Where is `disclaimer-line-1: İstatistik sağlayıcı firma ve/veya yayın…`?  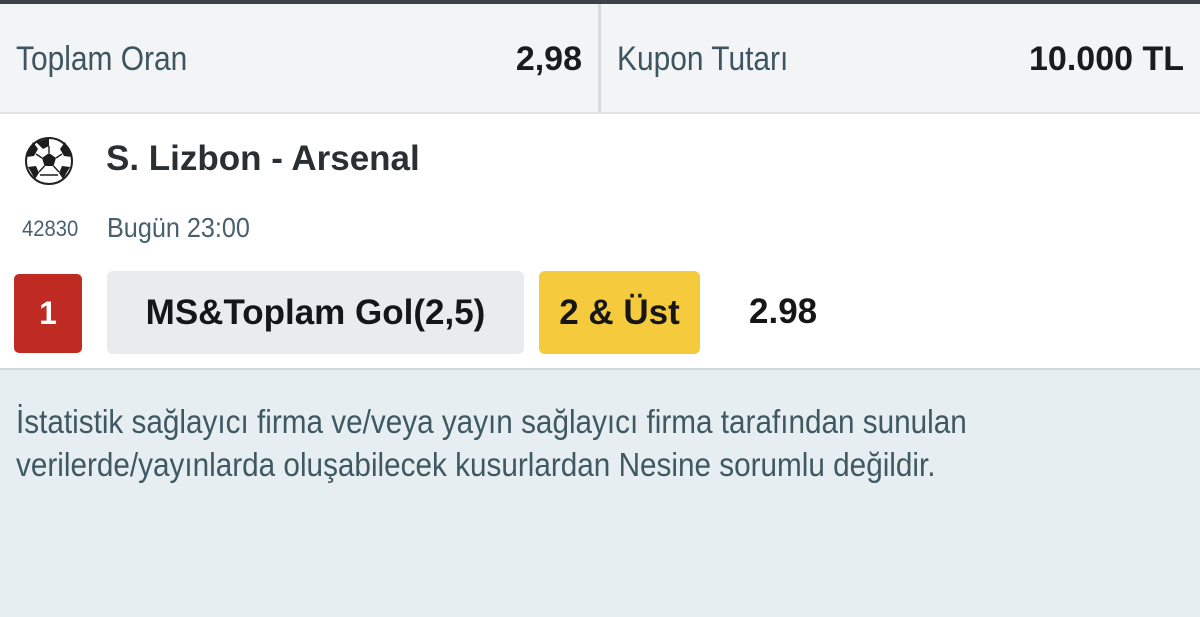
disclaimer-line-1: İstatistik sağlayıcı firma ve/veya yayın… is located at coordinates (491, 421).